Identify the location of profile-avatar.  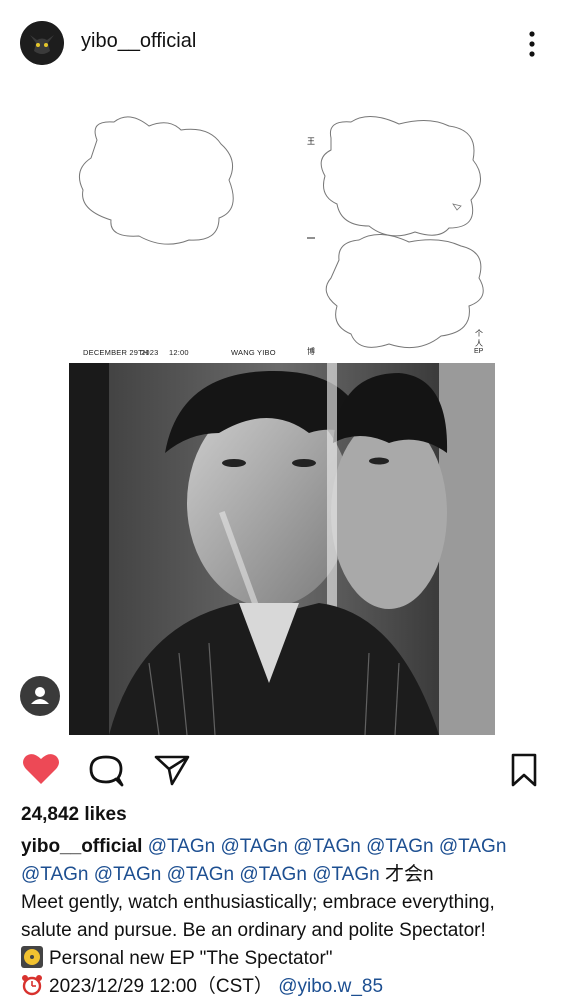
(42, 43).